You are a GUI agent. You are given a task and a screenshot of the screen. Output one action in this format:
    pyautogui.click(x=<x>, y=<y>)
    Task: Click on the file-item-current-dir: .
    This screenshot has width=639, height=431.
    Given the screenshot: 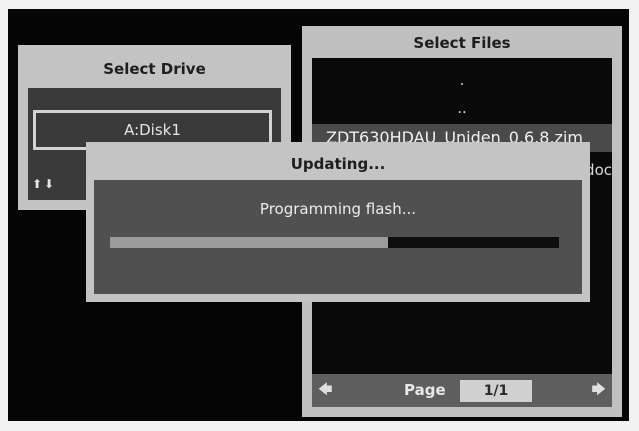 What is the action you would take?
    pyautogui.click(x=462, y=80)
    